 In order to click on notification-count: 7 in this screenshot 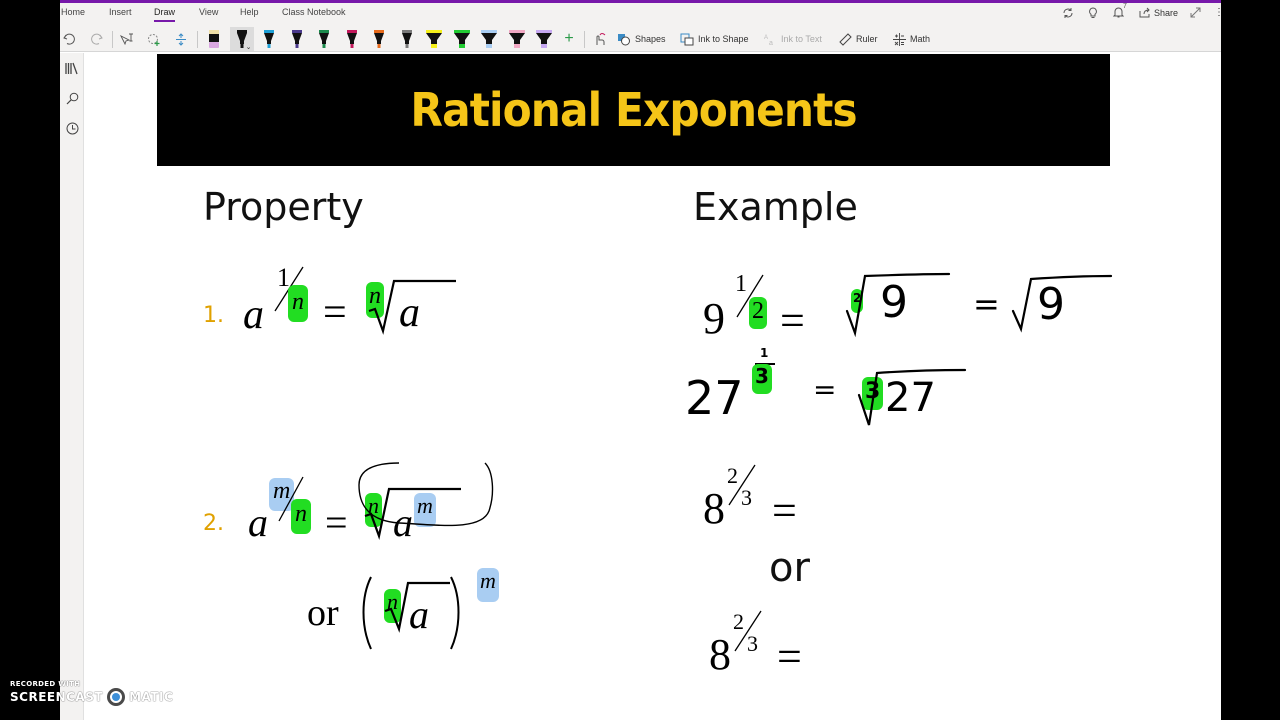, I will do `click(1125, 6)`.